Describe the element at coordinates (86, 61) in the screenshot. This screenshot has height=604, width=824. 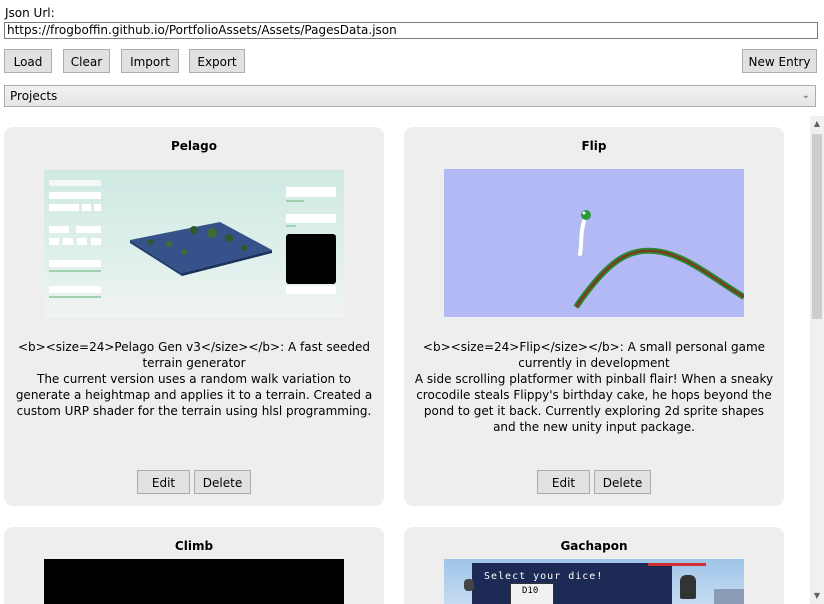
I see `clear-button: Clear` at that location.